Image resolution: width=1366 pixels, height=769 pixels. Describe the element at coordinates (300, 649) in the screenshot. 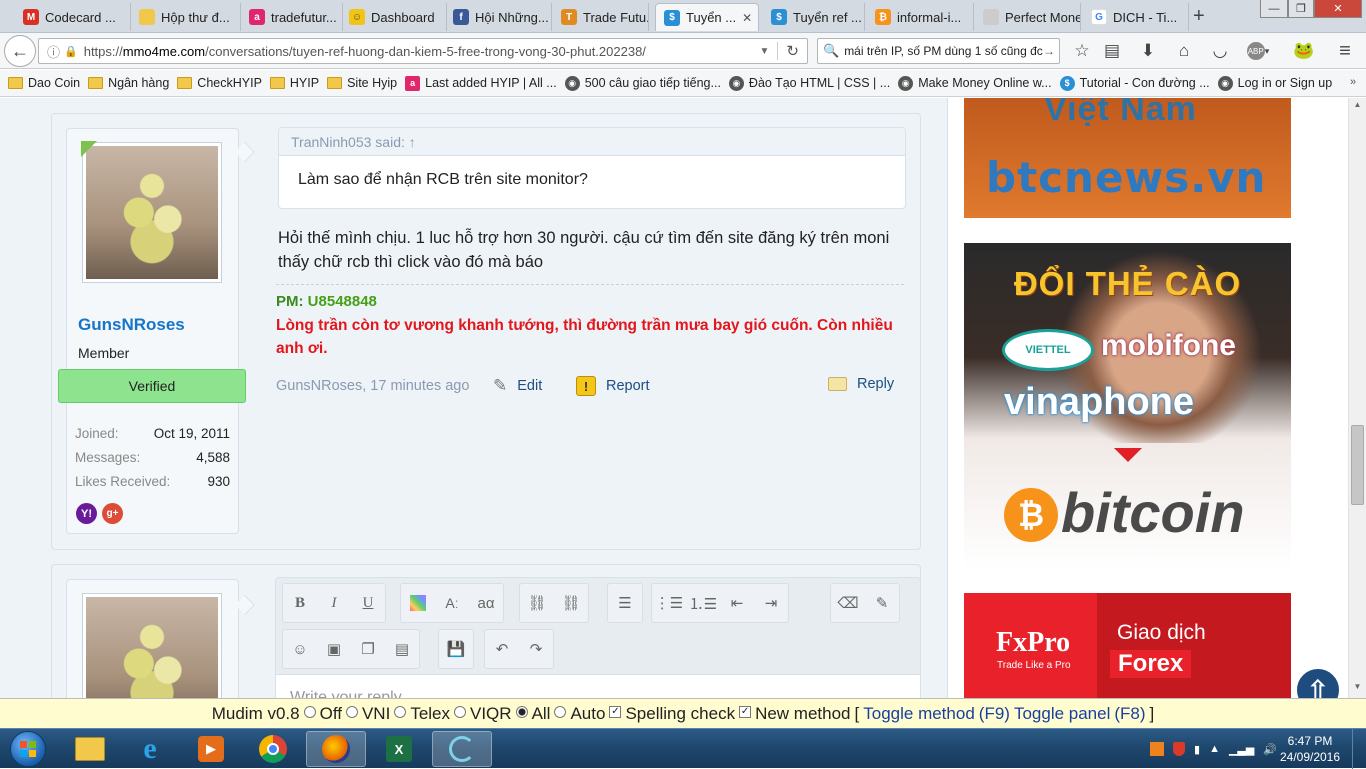

I see `smilie-icon: ☺` at that location.